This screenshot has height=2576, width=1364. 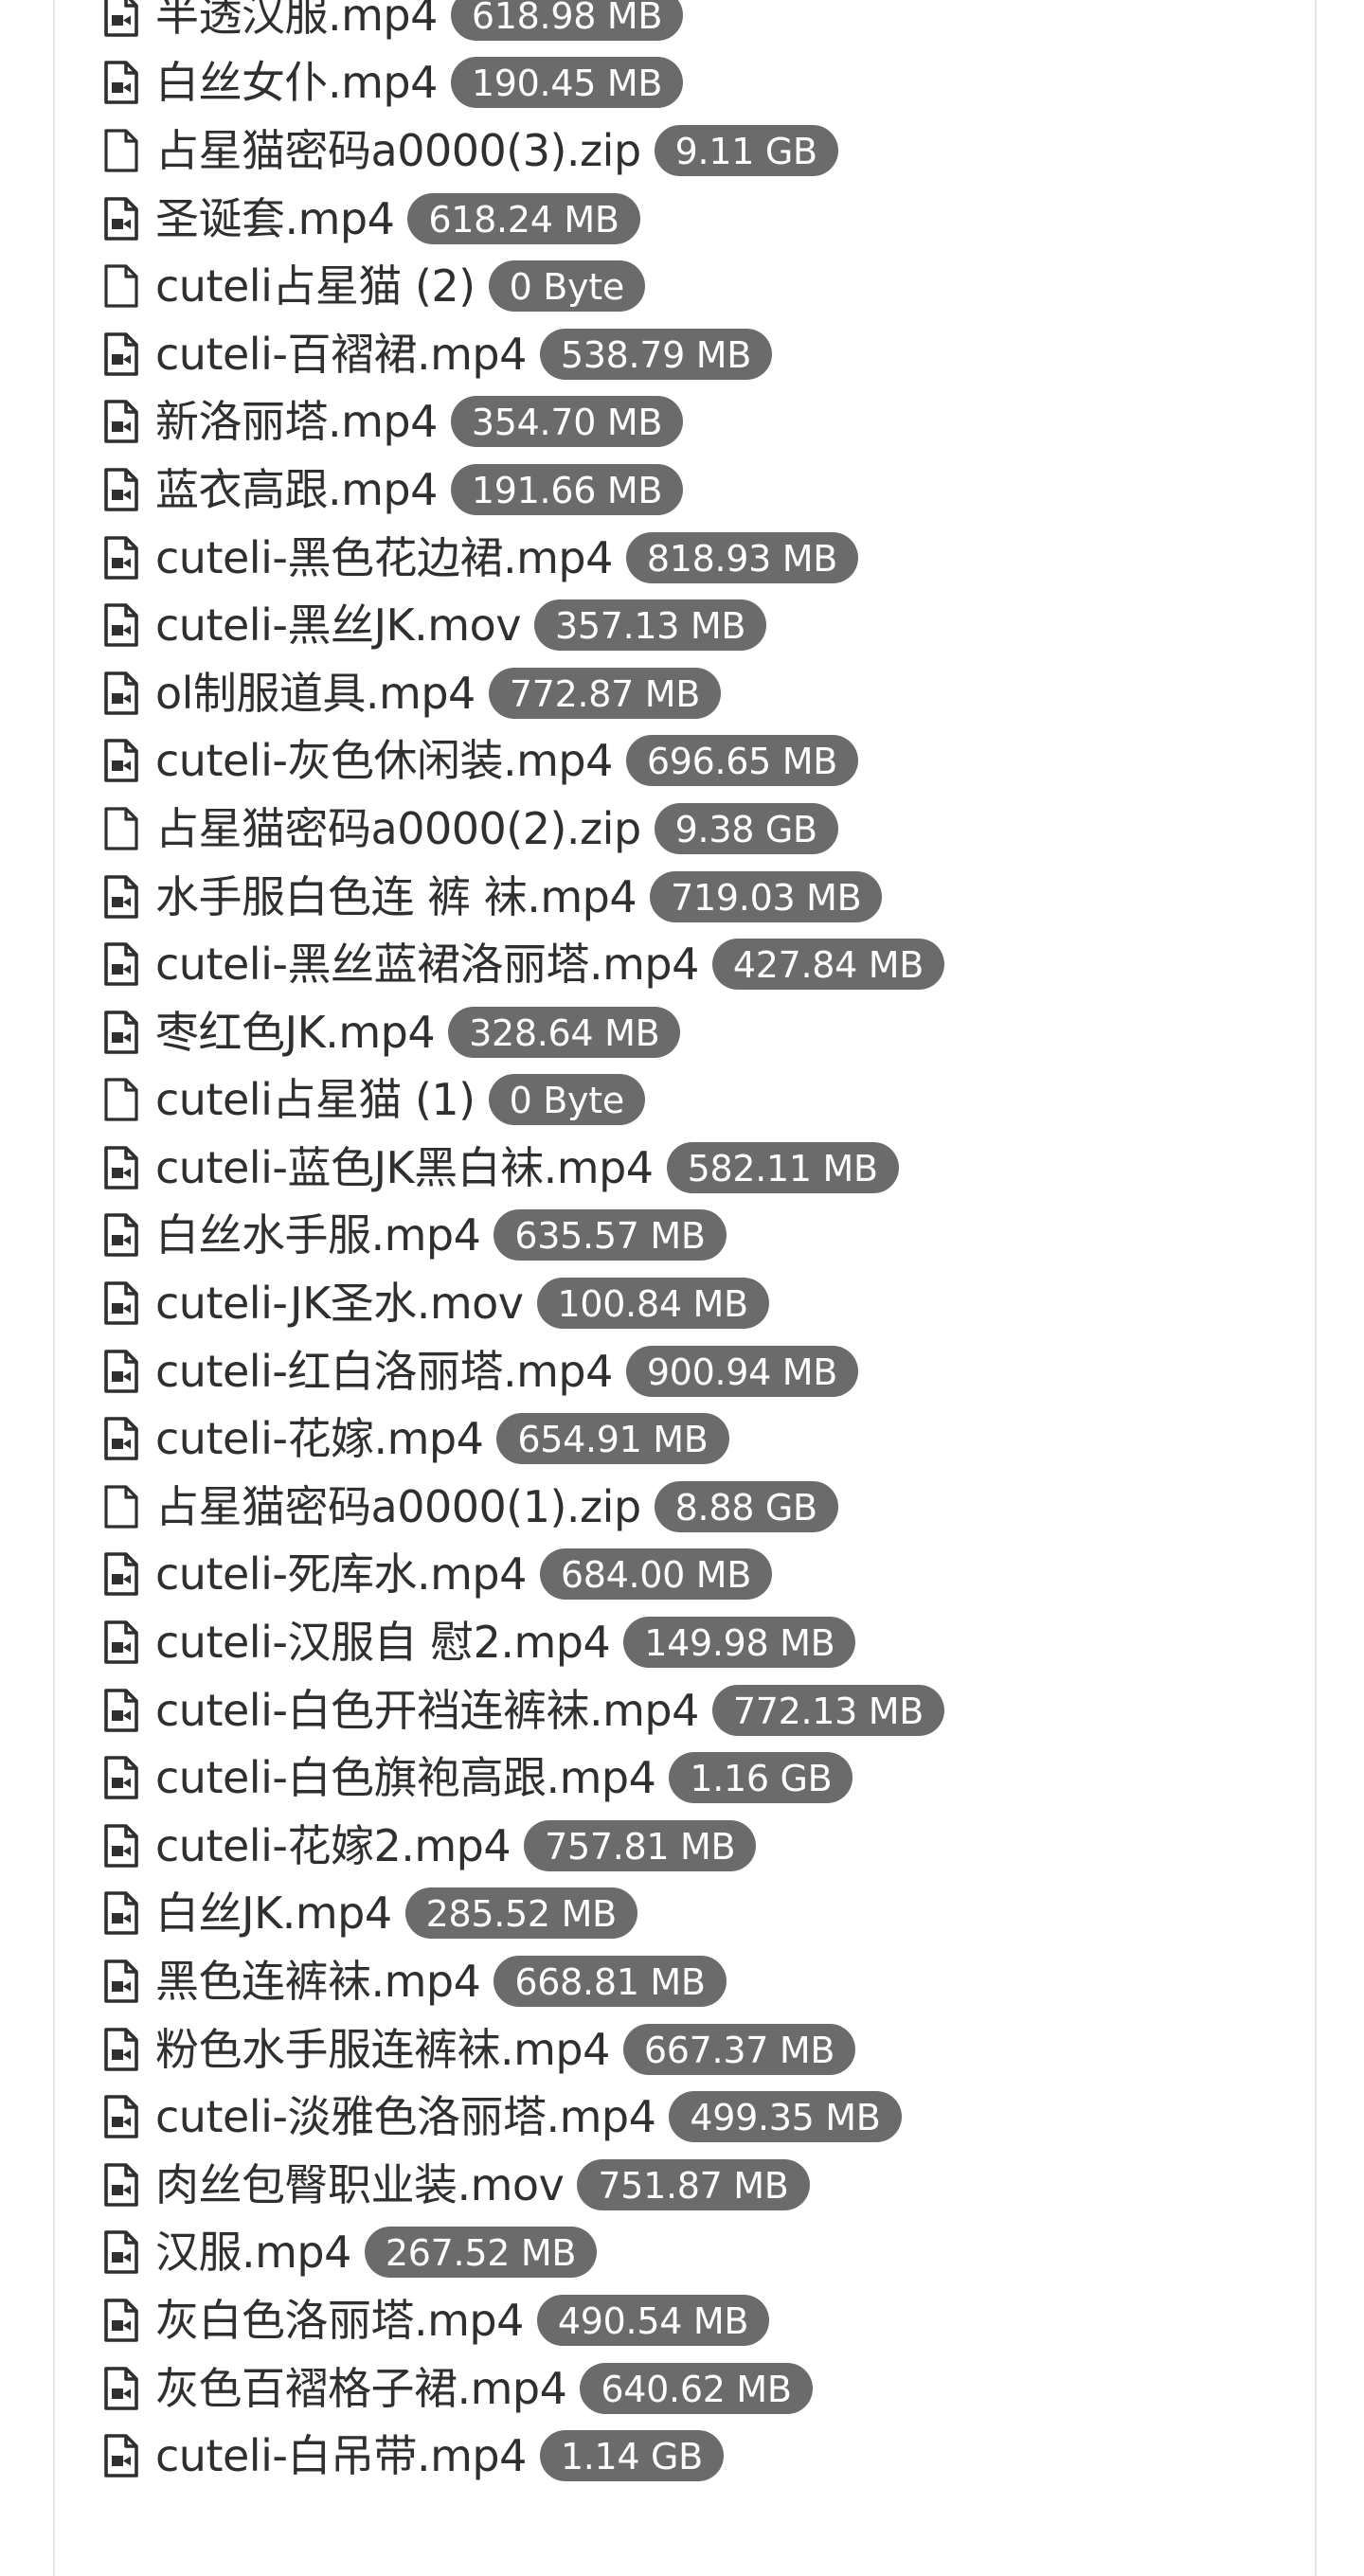 I want to click on file-size-badge: 772.13 MB, so click(x=828, y=1710).